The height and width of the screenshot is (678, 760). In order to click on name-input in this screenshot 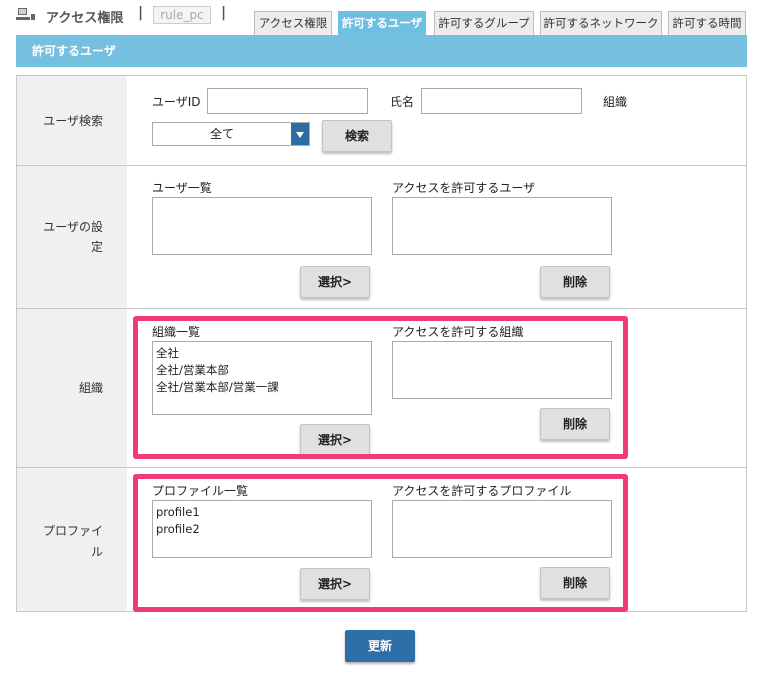, I will do `click(501, 101)`.